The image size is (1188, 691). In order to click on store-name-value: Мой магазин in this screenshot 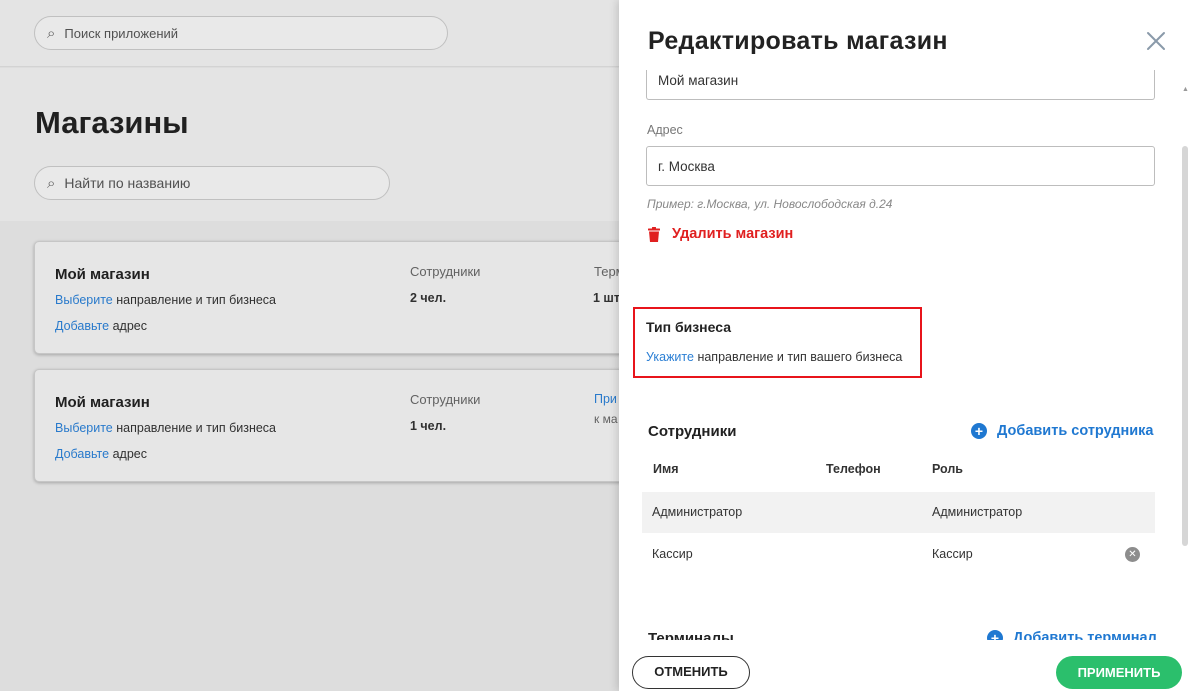, I will do `click(698, 80)`.